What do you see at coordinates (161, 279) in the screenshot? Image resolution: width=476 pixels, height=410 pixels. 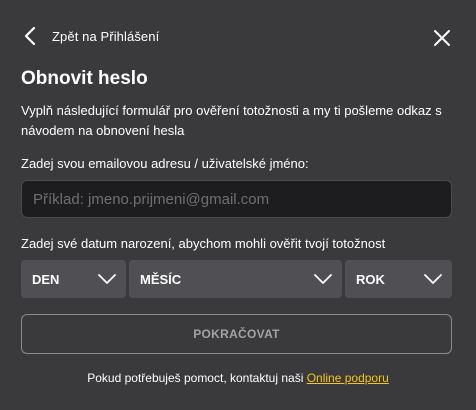 I see `month-select-value: MĚSÍC` at bounding box center [161, 279].